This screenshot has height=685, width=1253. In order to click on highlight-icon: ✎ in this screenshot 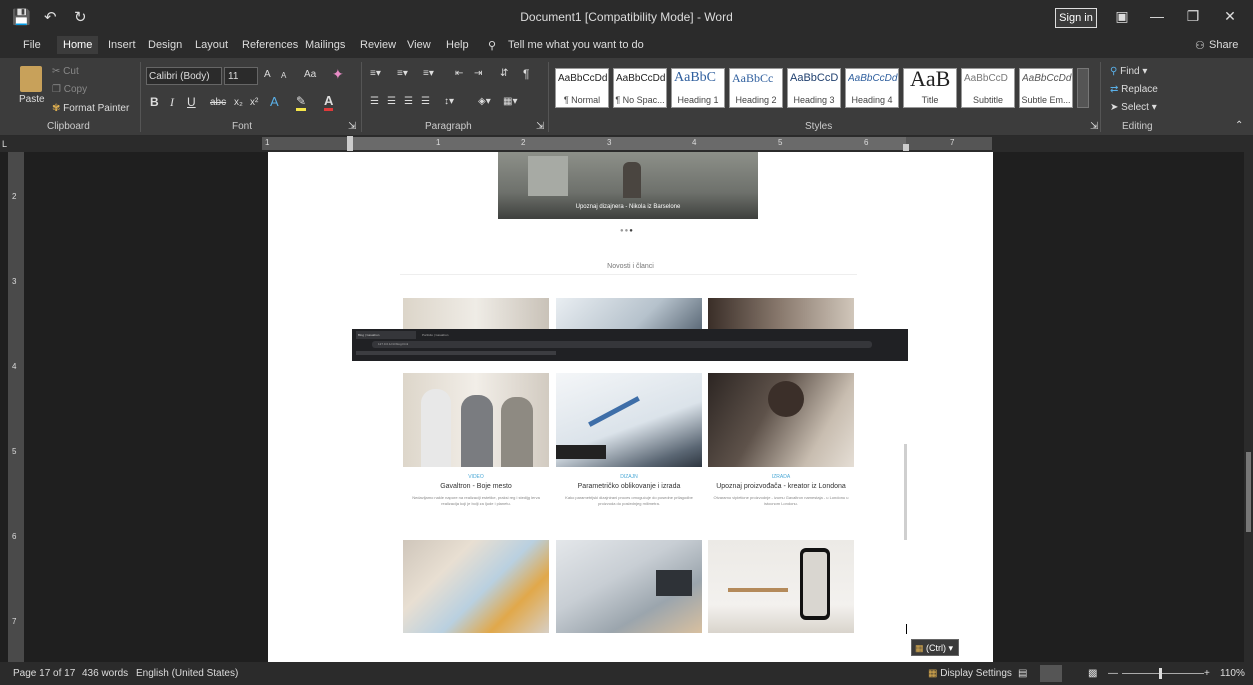, I will do `click(301, 102)`.